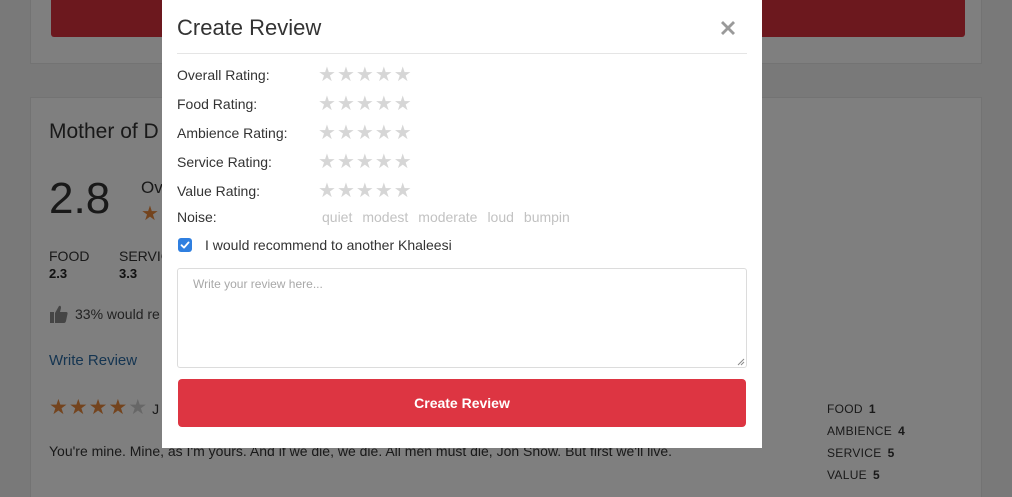  I want to click on value-star-input: ★ ★ ★ ★ ★, so click(365, 191).